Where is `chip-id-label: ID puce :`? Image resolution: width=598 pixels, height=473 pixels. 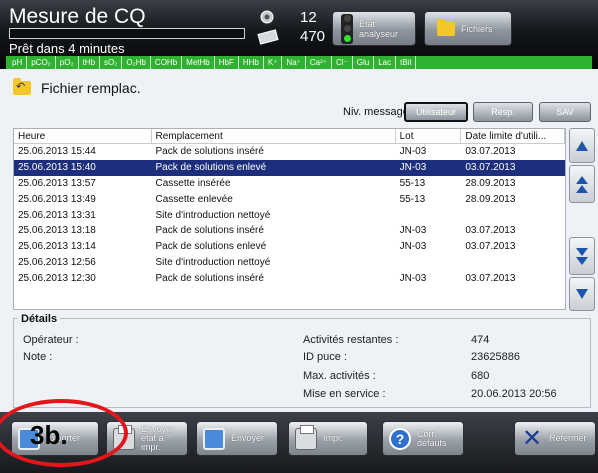
chip-id-label: ID puce : is located at coordinates (325, 357).